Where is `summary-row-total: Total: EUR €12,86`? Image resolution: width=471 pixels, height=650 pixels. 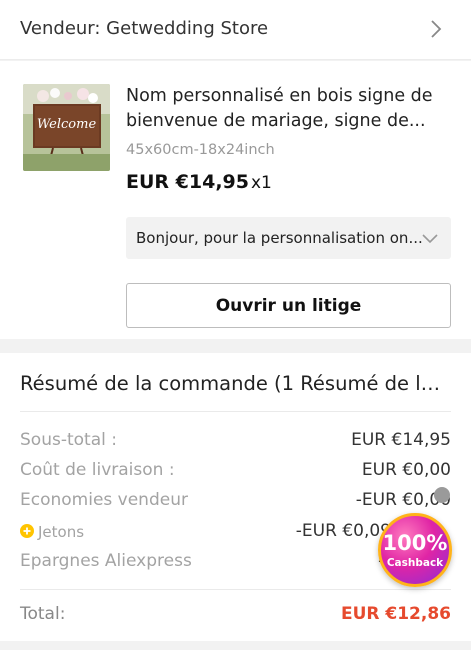 summary-row-total: Total: EUR €12,86 is located at coordinates (235, 617).